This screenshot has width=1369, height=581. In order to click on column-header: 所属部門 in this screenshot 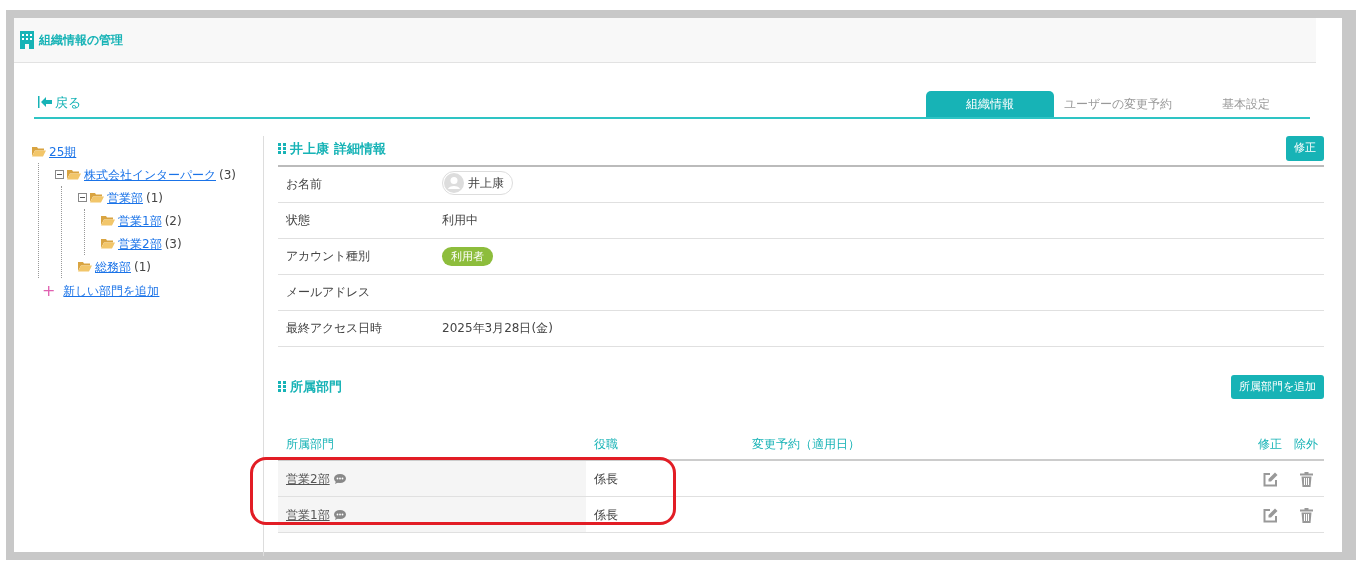, I will do `click(310, 444)`.